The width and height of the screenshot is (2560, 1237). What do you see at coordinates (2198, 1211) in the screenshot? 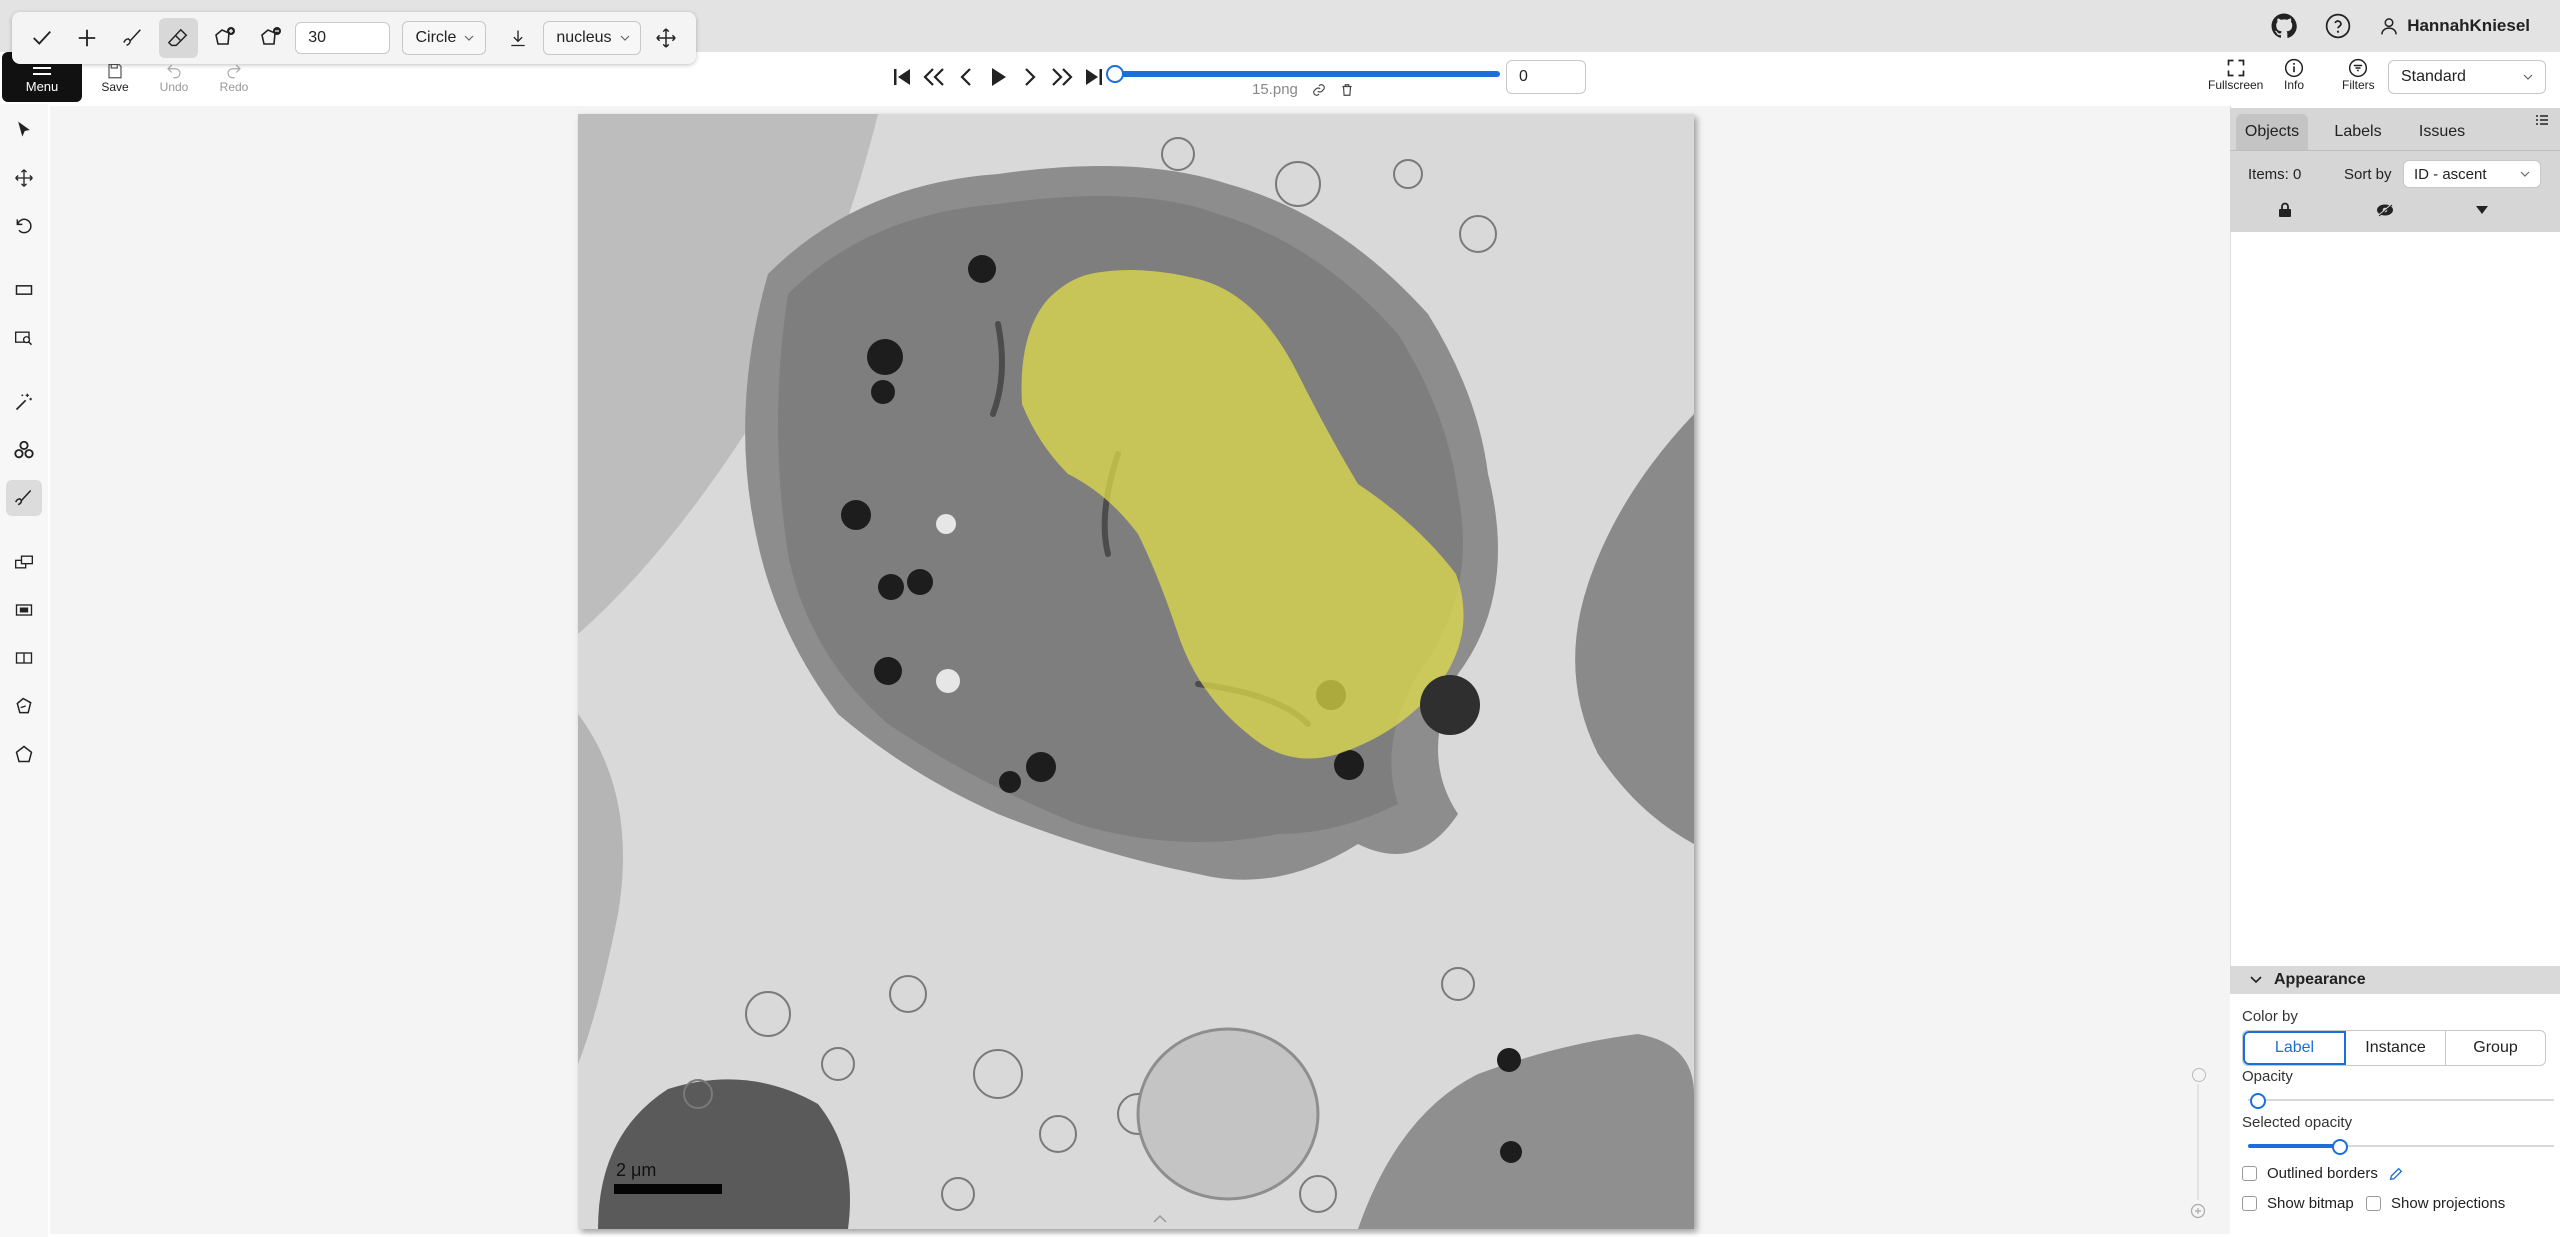
I see `zoom-in-icon` at bounding box center [2198, 1211].